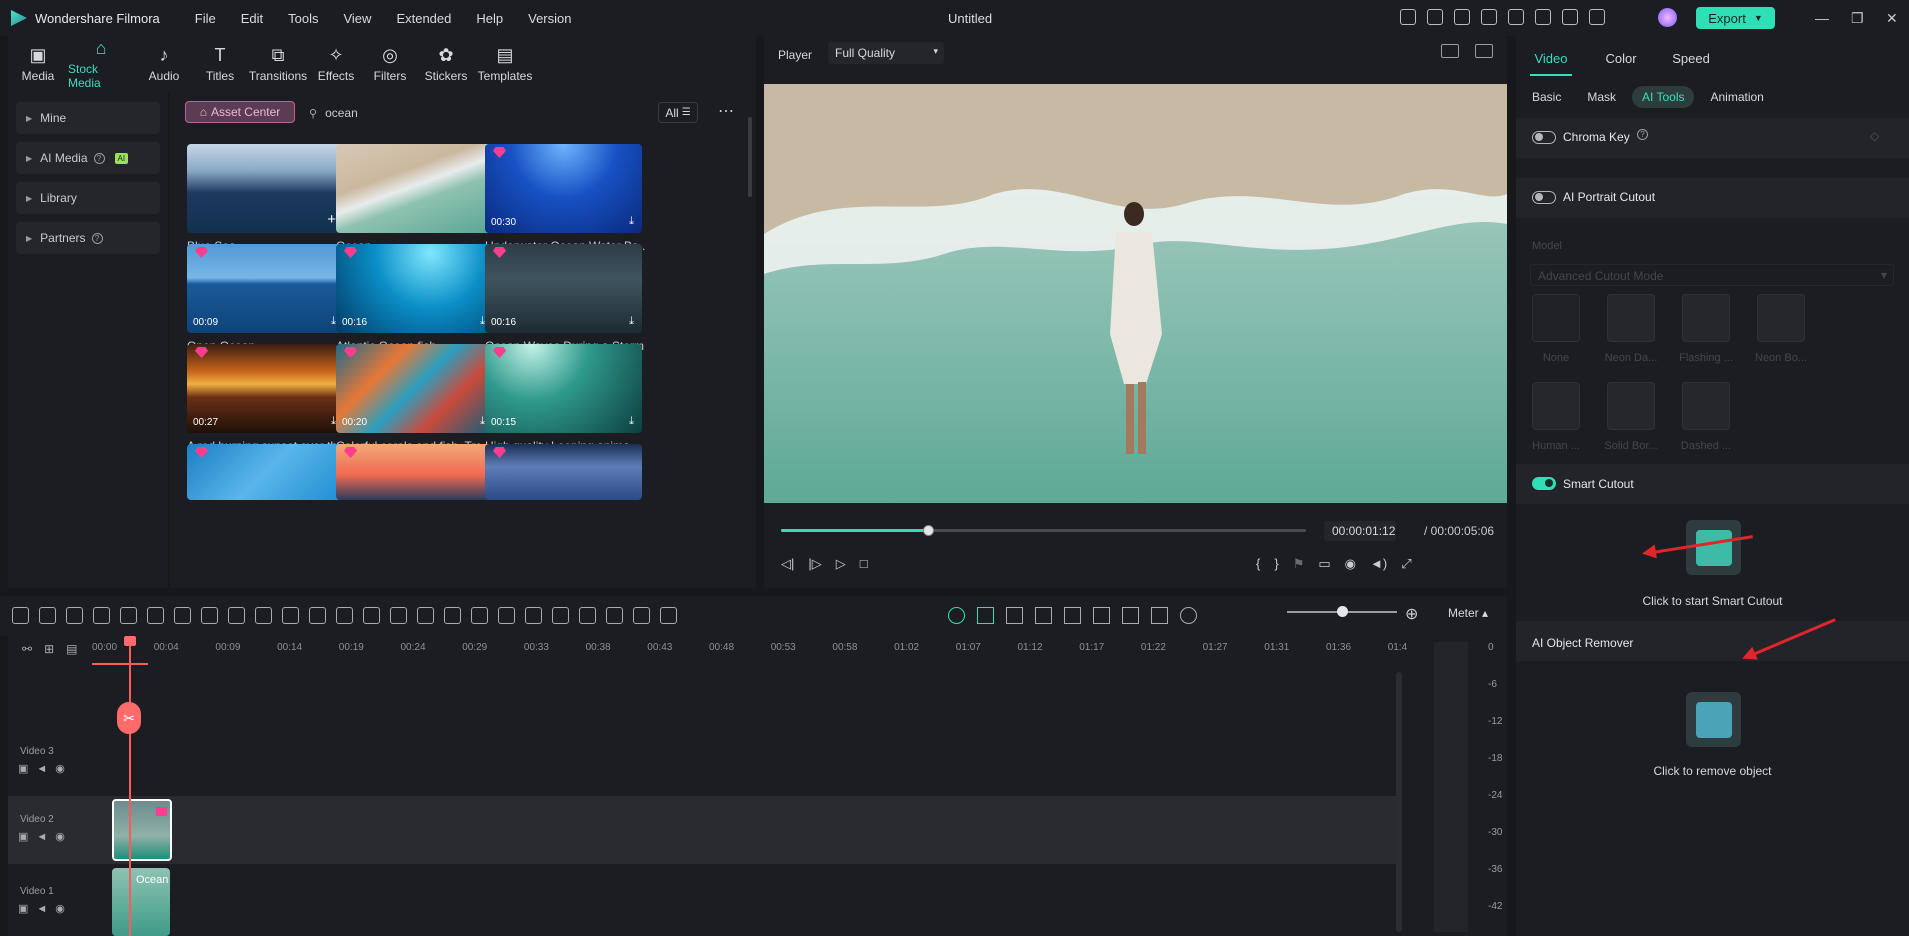 The height and width of the screenshot is (936, 1909). Describe the element at coordinates (1631, 318) in the screenshot. I see `fx-neon-dash` at that location.